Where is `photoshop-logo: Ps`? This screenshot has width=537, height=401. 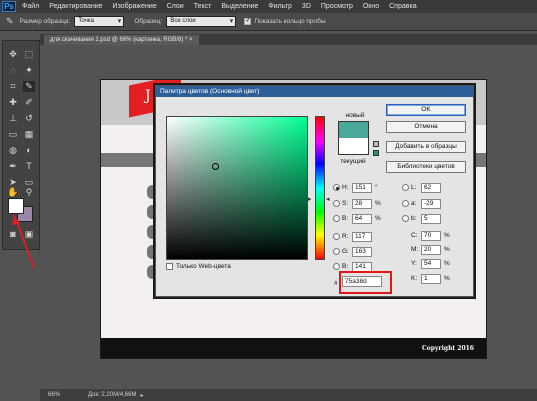
photoshop-logo: Ps is located at coordinates (9, 6).